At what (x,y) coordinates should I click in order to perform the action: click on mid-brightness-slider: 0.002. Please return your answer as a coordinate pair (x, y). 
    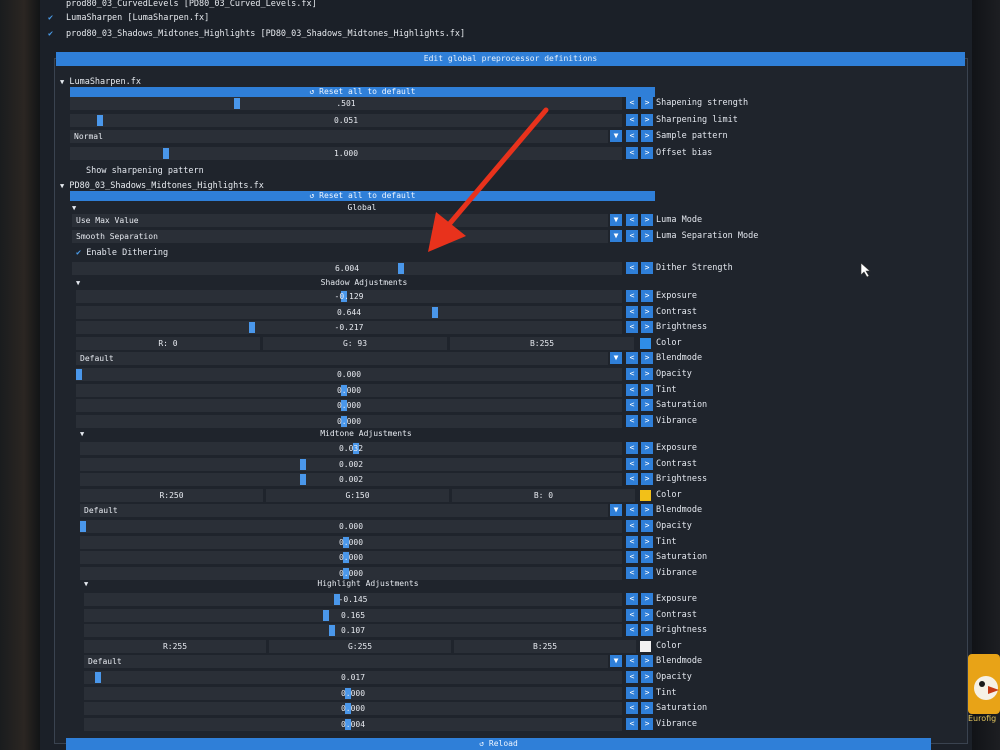
    Looking at the image, I should click on (351, 479).